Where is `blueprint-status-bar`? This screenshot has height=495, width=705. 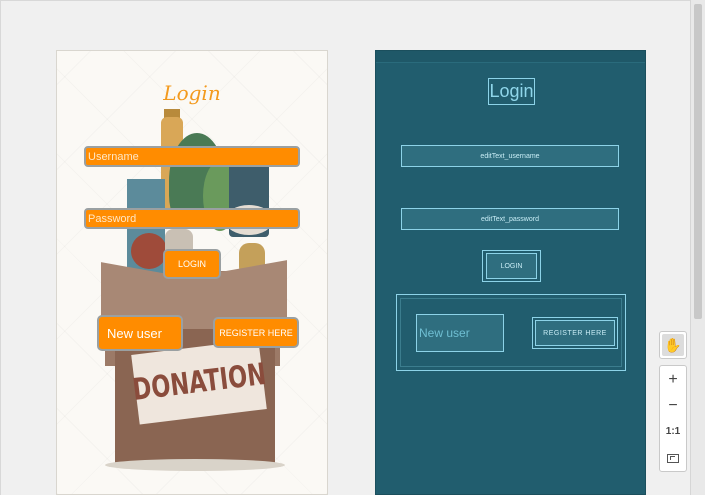 blueprint-status-bar is located at coordinates (510, 57).